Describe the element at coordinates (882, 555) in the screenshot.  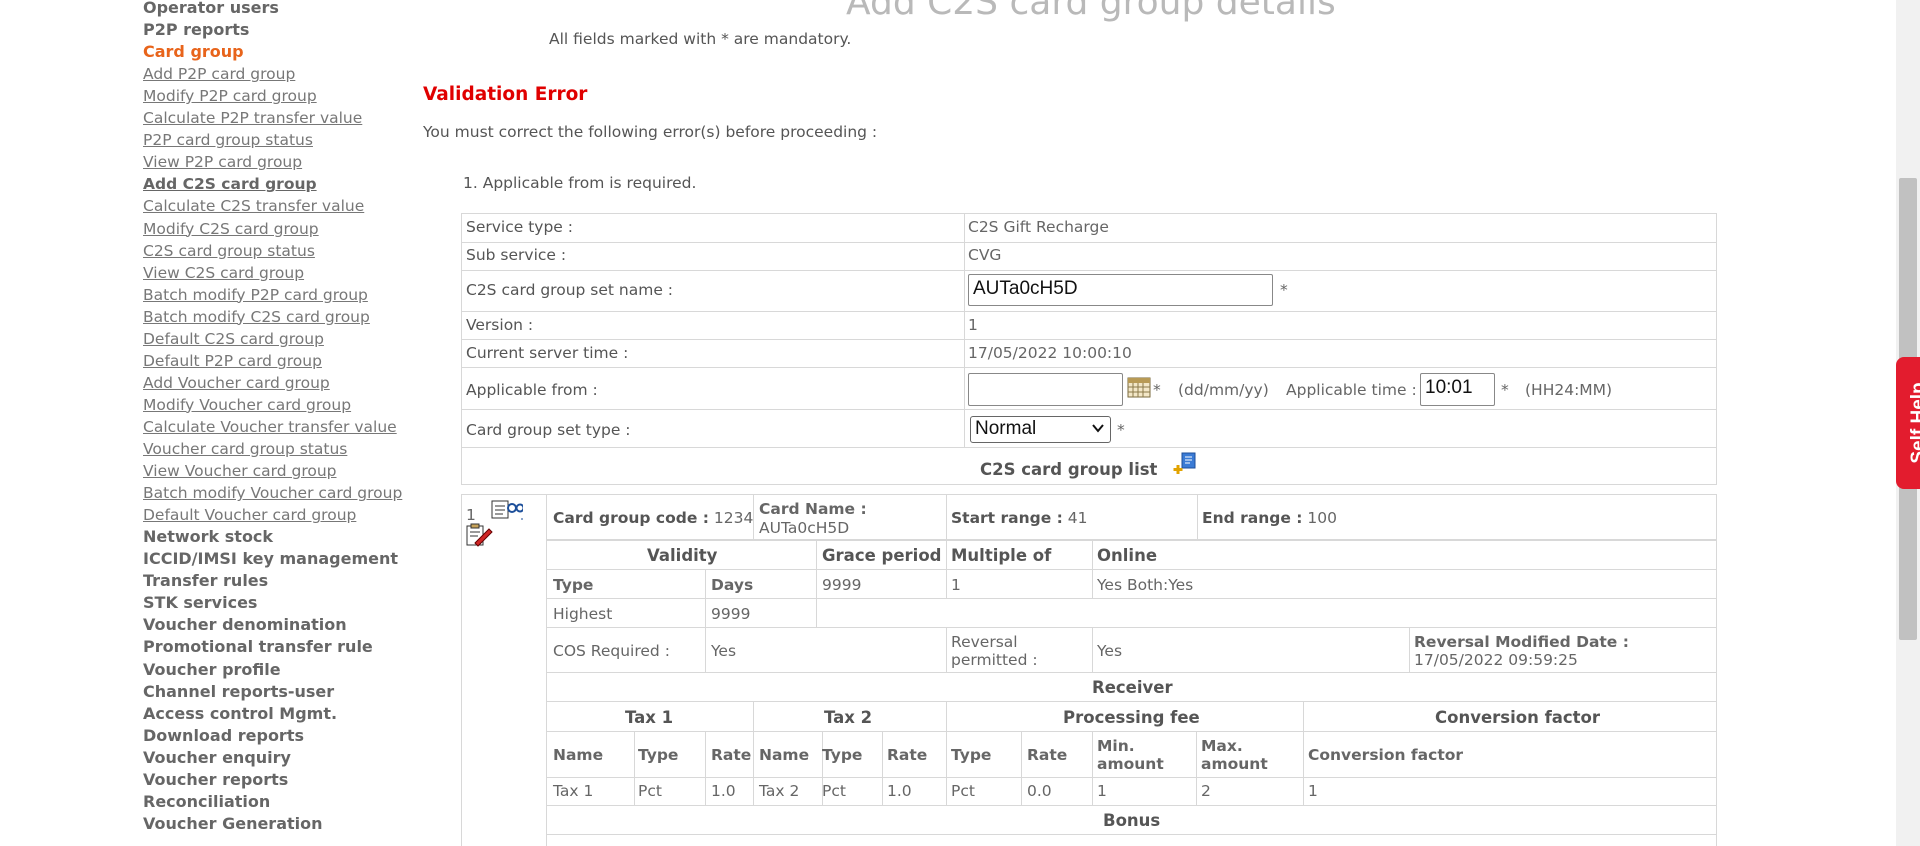
I see `grace-header: Grace period` at that location.